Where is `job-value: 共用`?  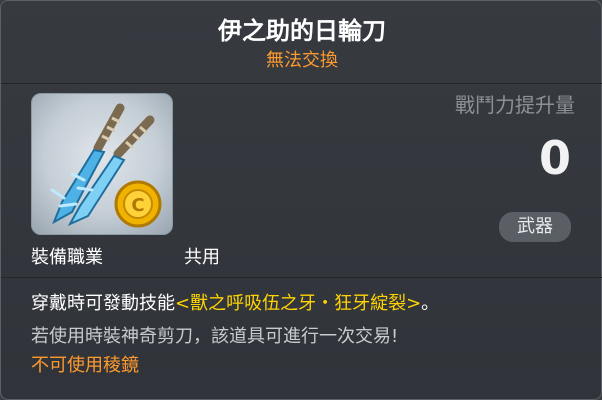 job-value: 共用 is located at coordinates (202, 257).